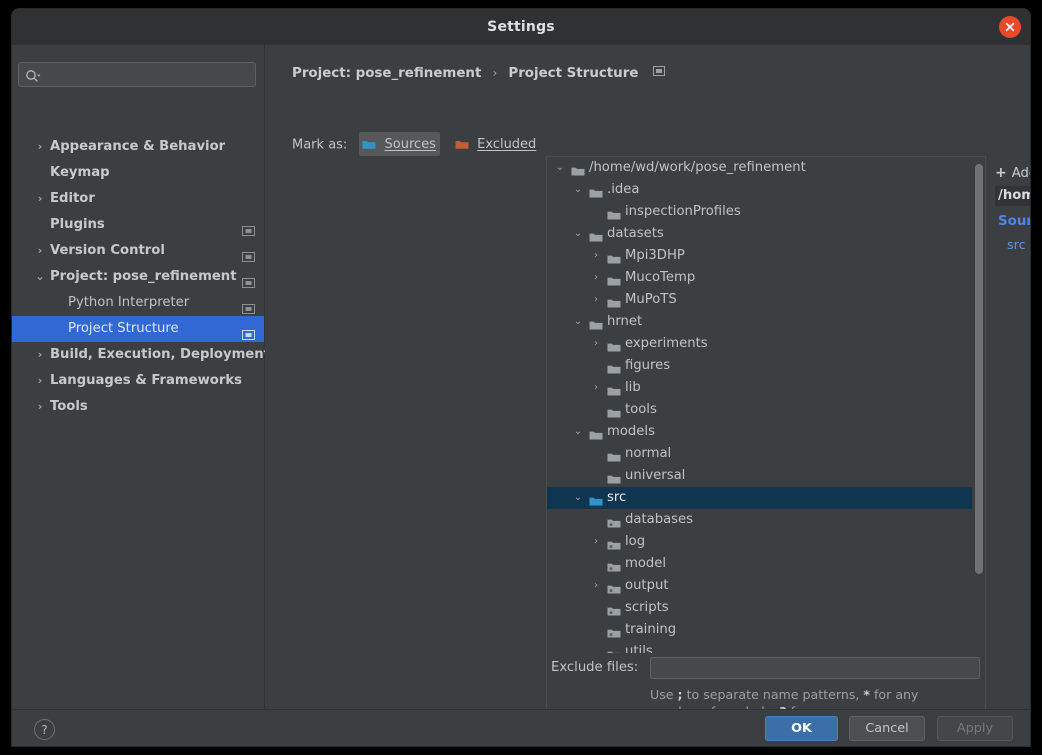  I want to click on cancel-button: Cancel, so click(887, 728).